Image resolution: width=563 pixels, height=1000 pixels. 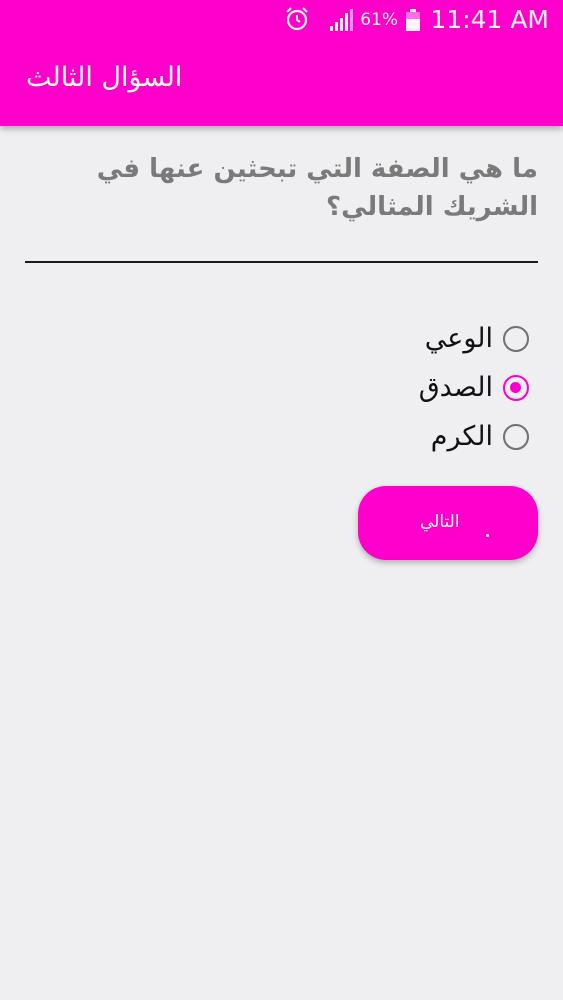 What do you see at coordinates (281, 262) in the screenshot?
I see `divider` at bounding box center [281, 262].